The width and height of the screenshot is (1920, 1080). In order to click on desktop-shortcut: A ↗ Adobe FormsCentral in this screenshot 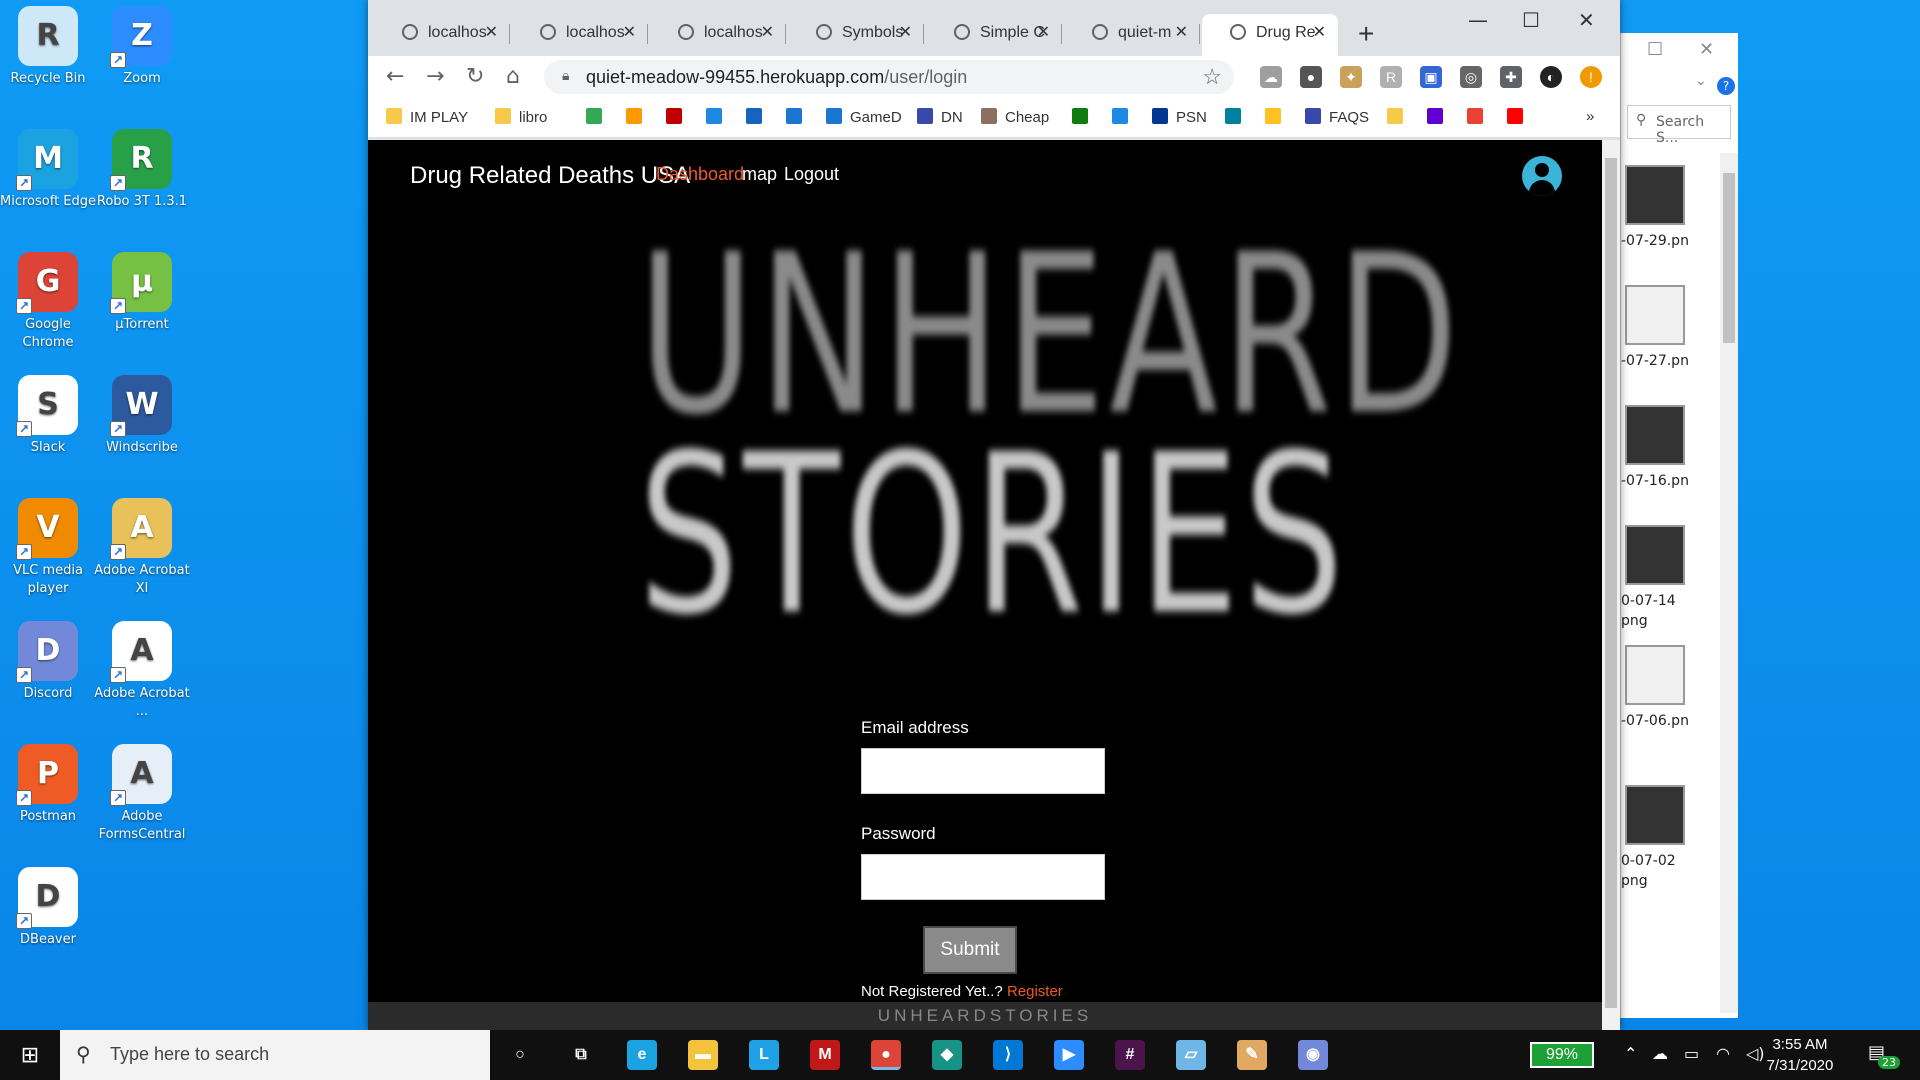, I will do `click(142, 791)`.